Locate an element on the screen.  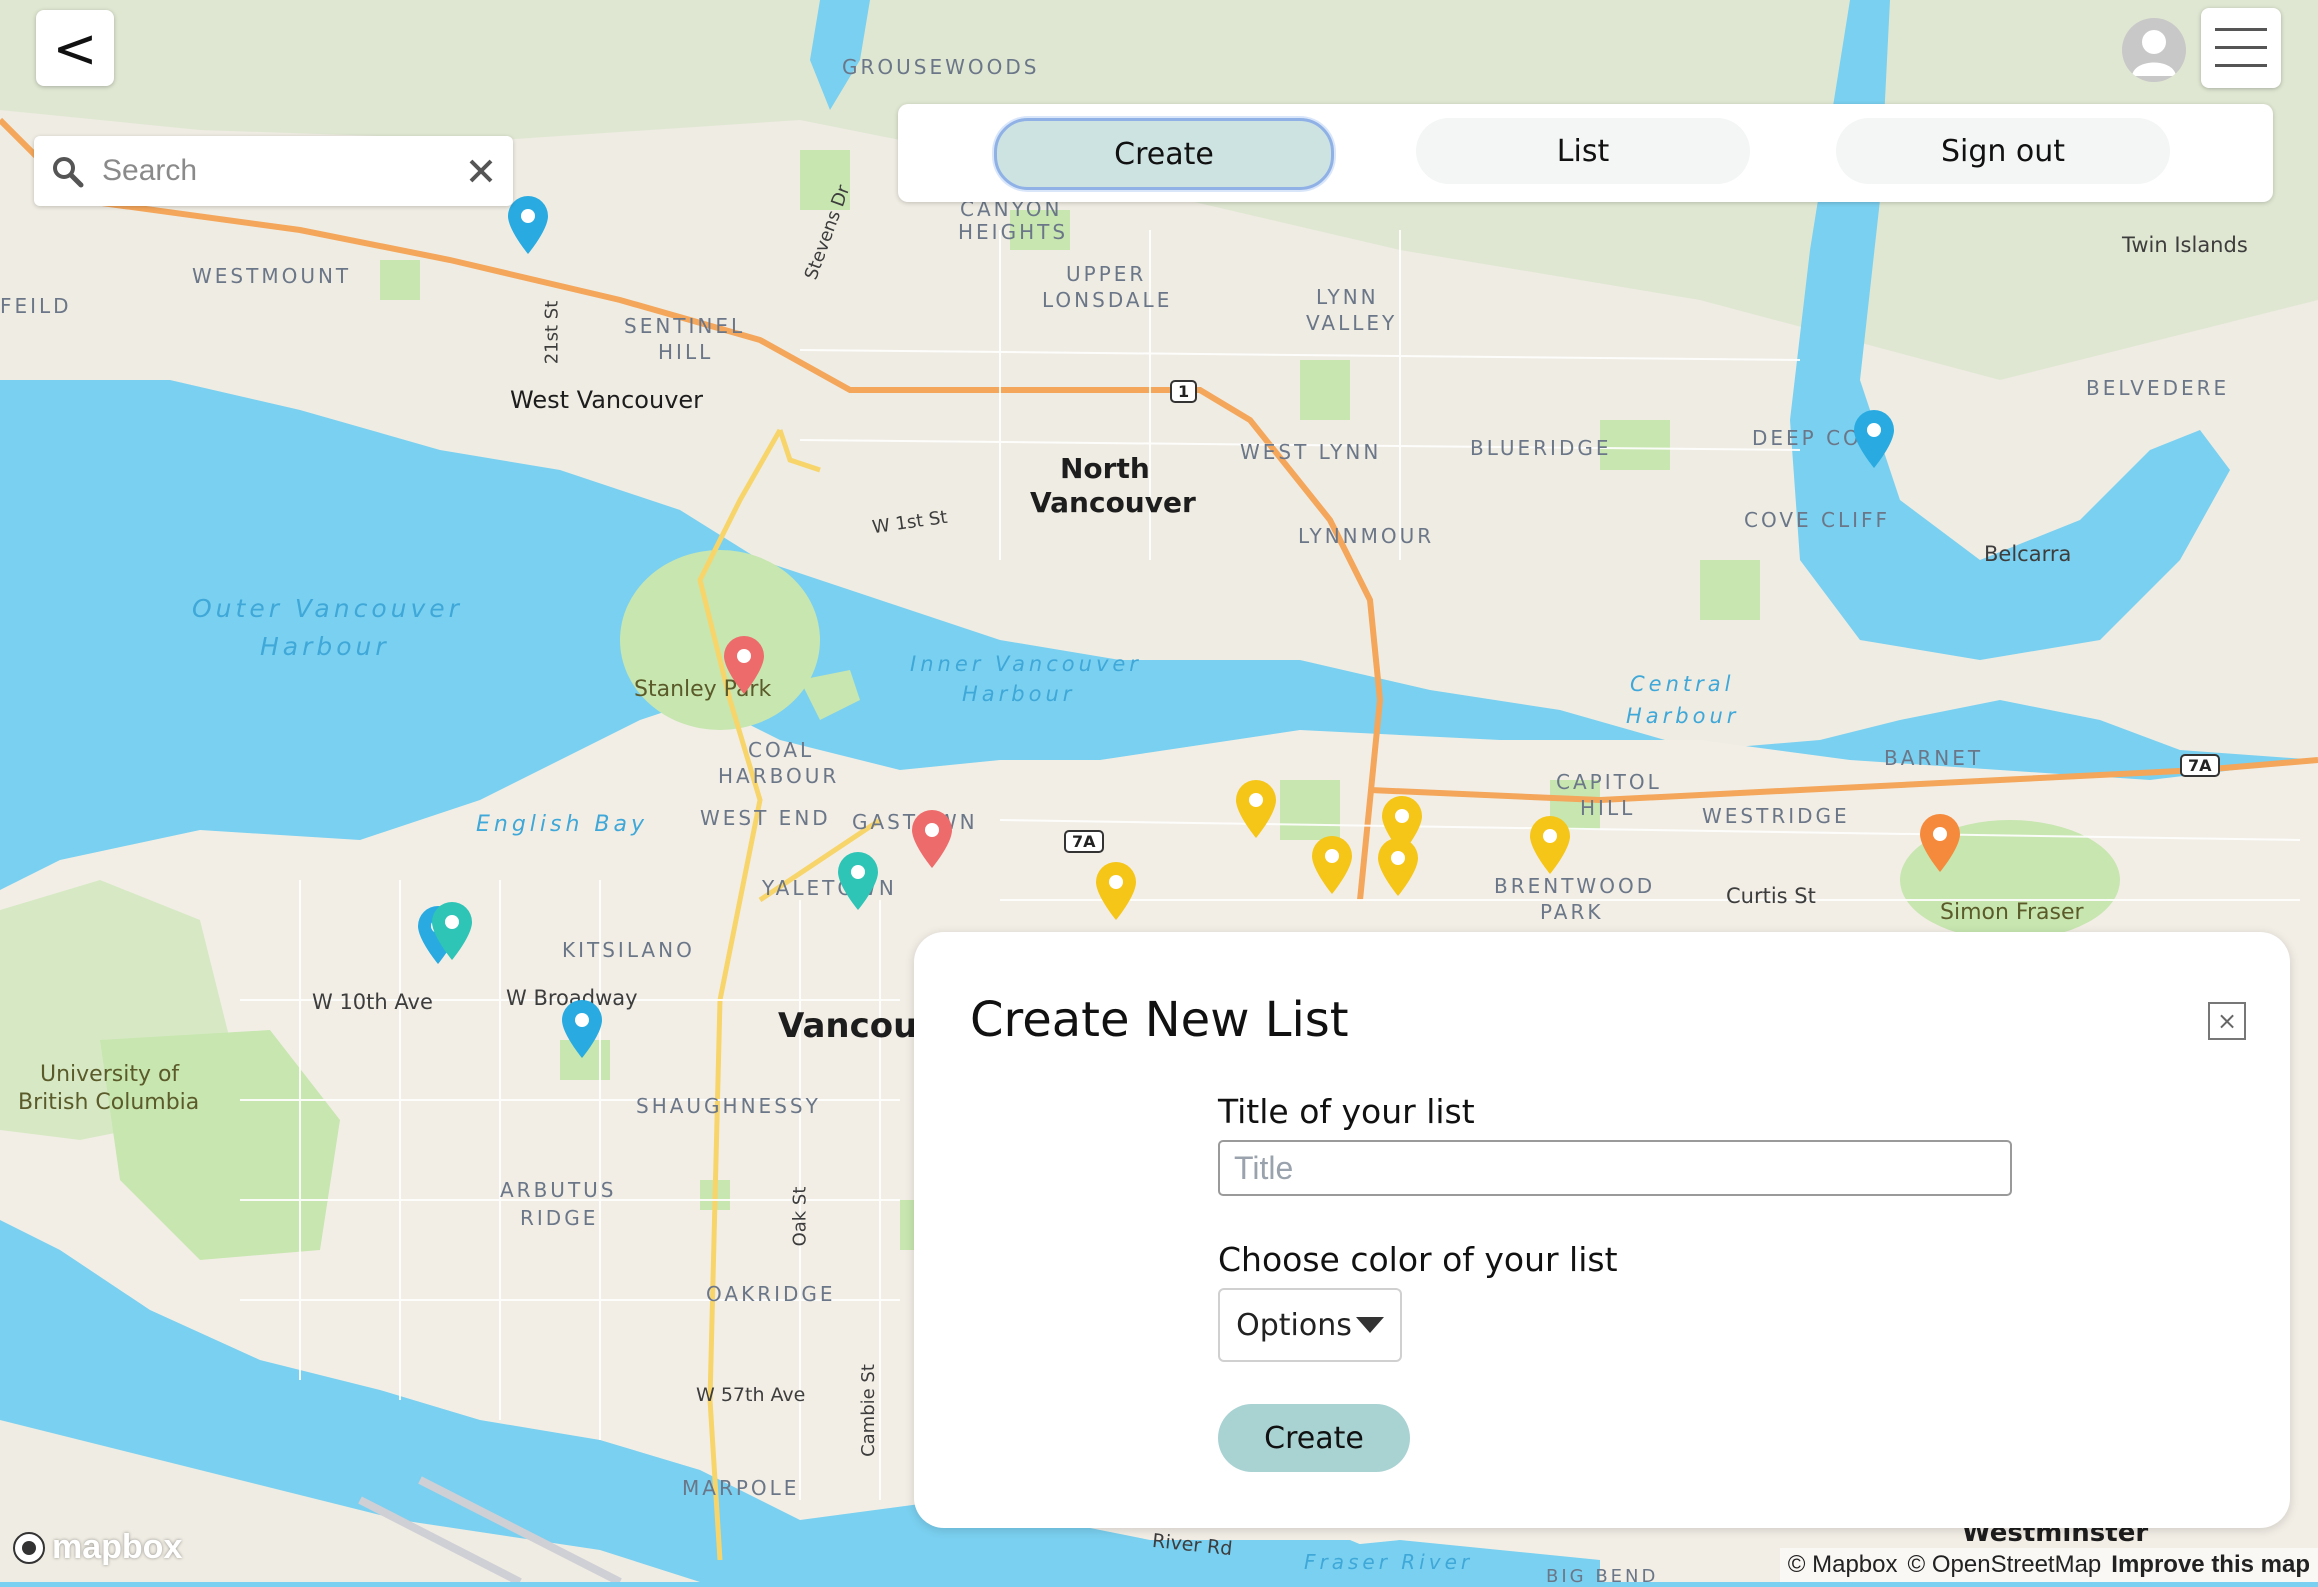
label-w57th: W 57th Ave is located at coordinates (751, 1395).